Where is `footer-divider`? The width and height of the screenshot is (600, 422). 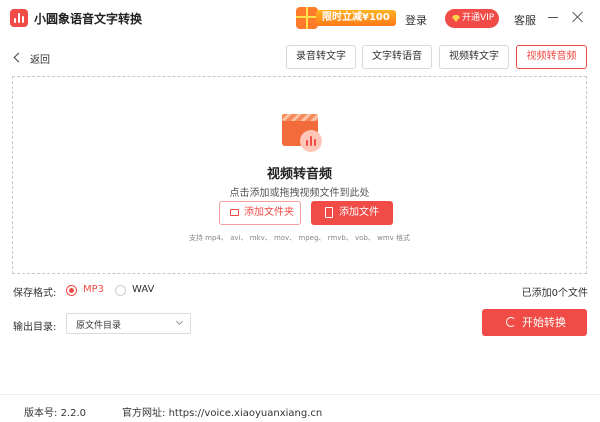
footer-divider is located at coordinates (300, 394).